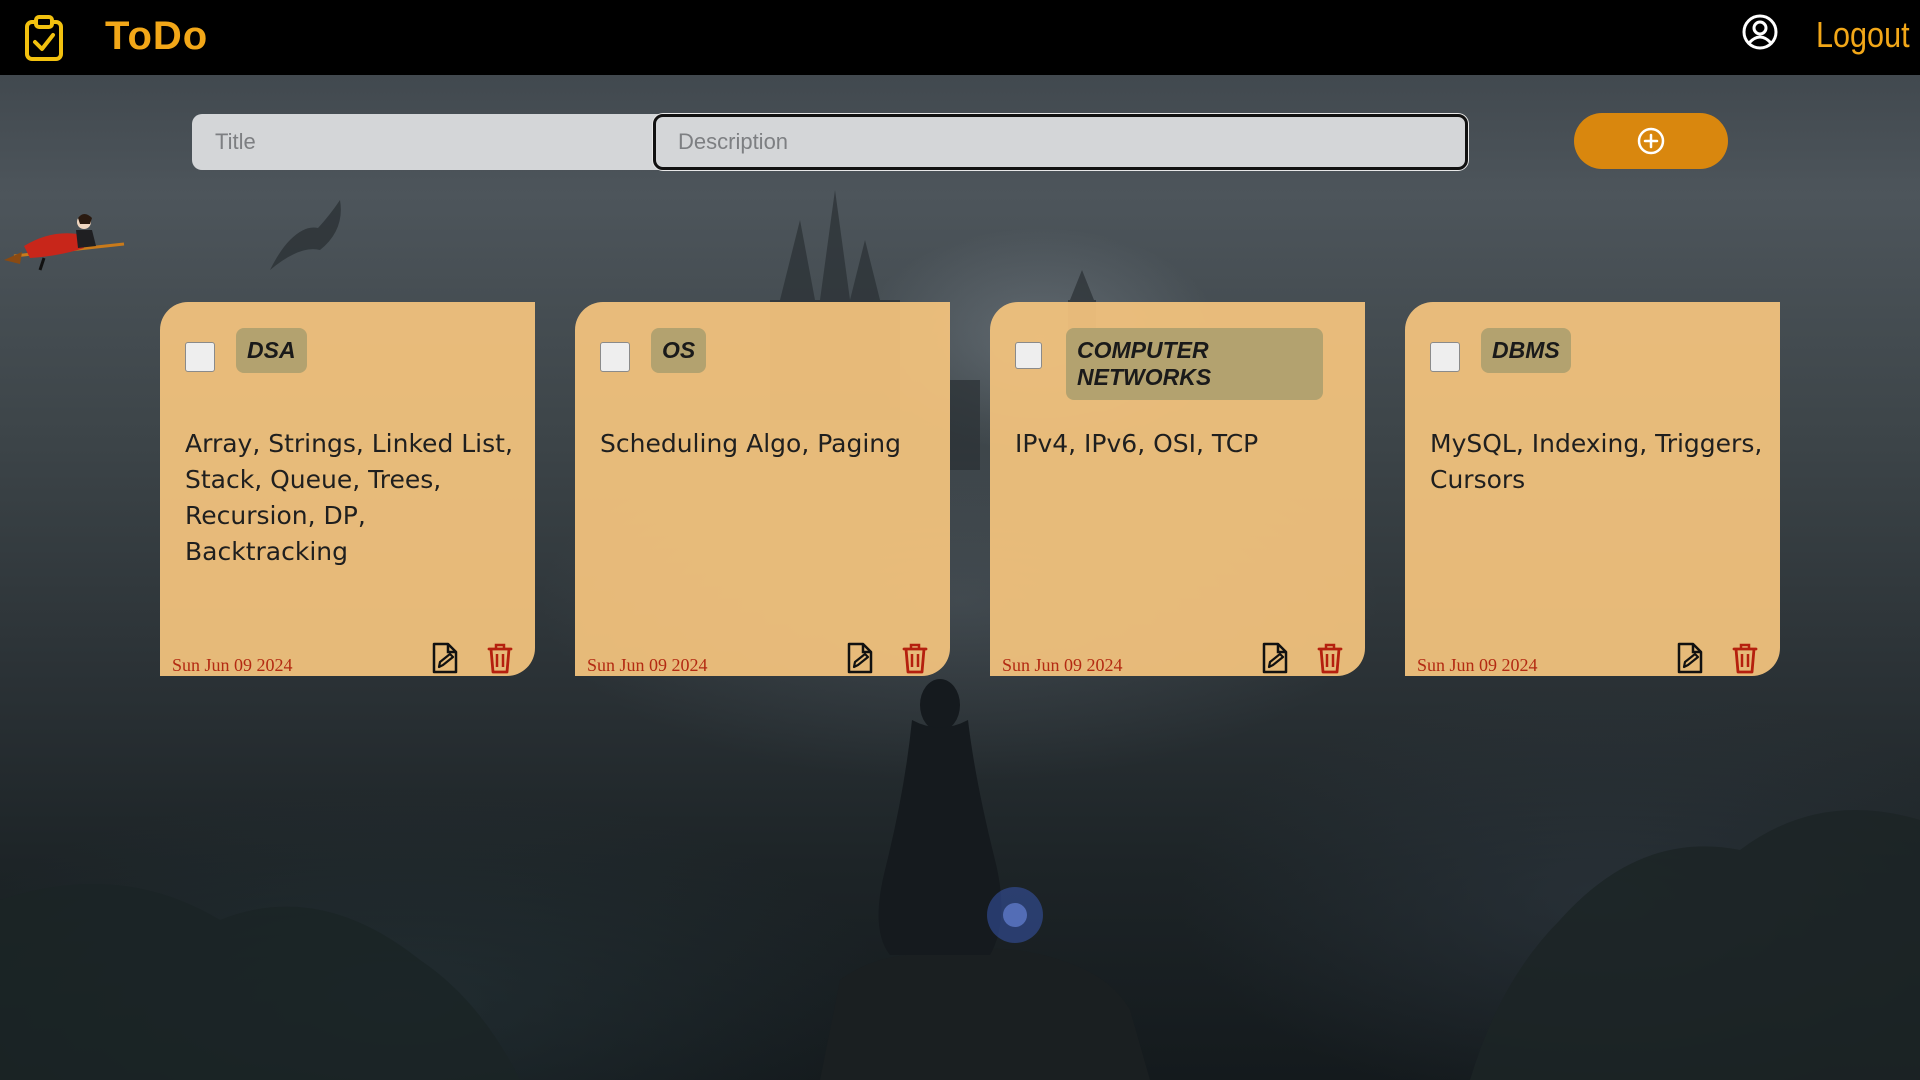 This screenshot has width=1920, height=1080. Describe the element at coordinates (156, 36) in the screenshot. I see `brand-name: ToDo` at that location.